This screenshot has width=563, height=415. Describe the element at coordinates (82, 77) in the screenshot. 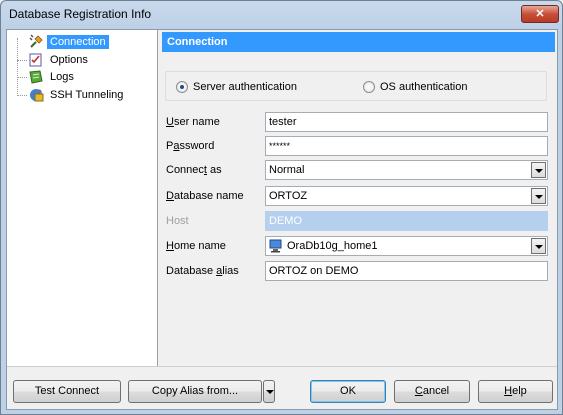

I see `nav-item-logs: Logs` at that location.